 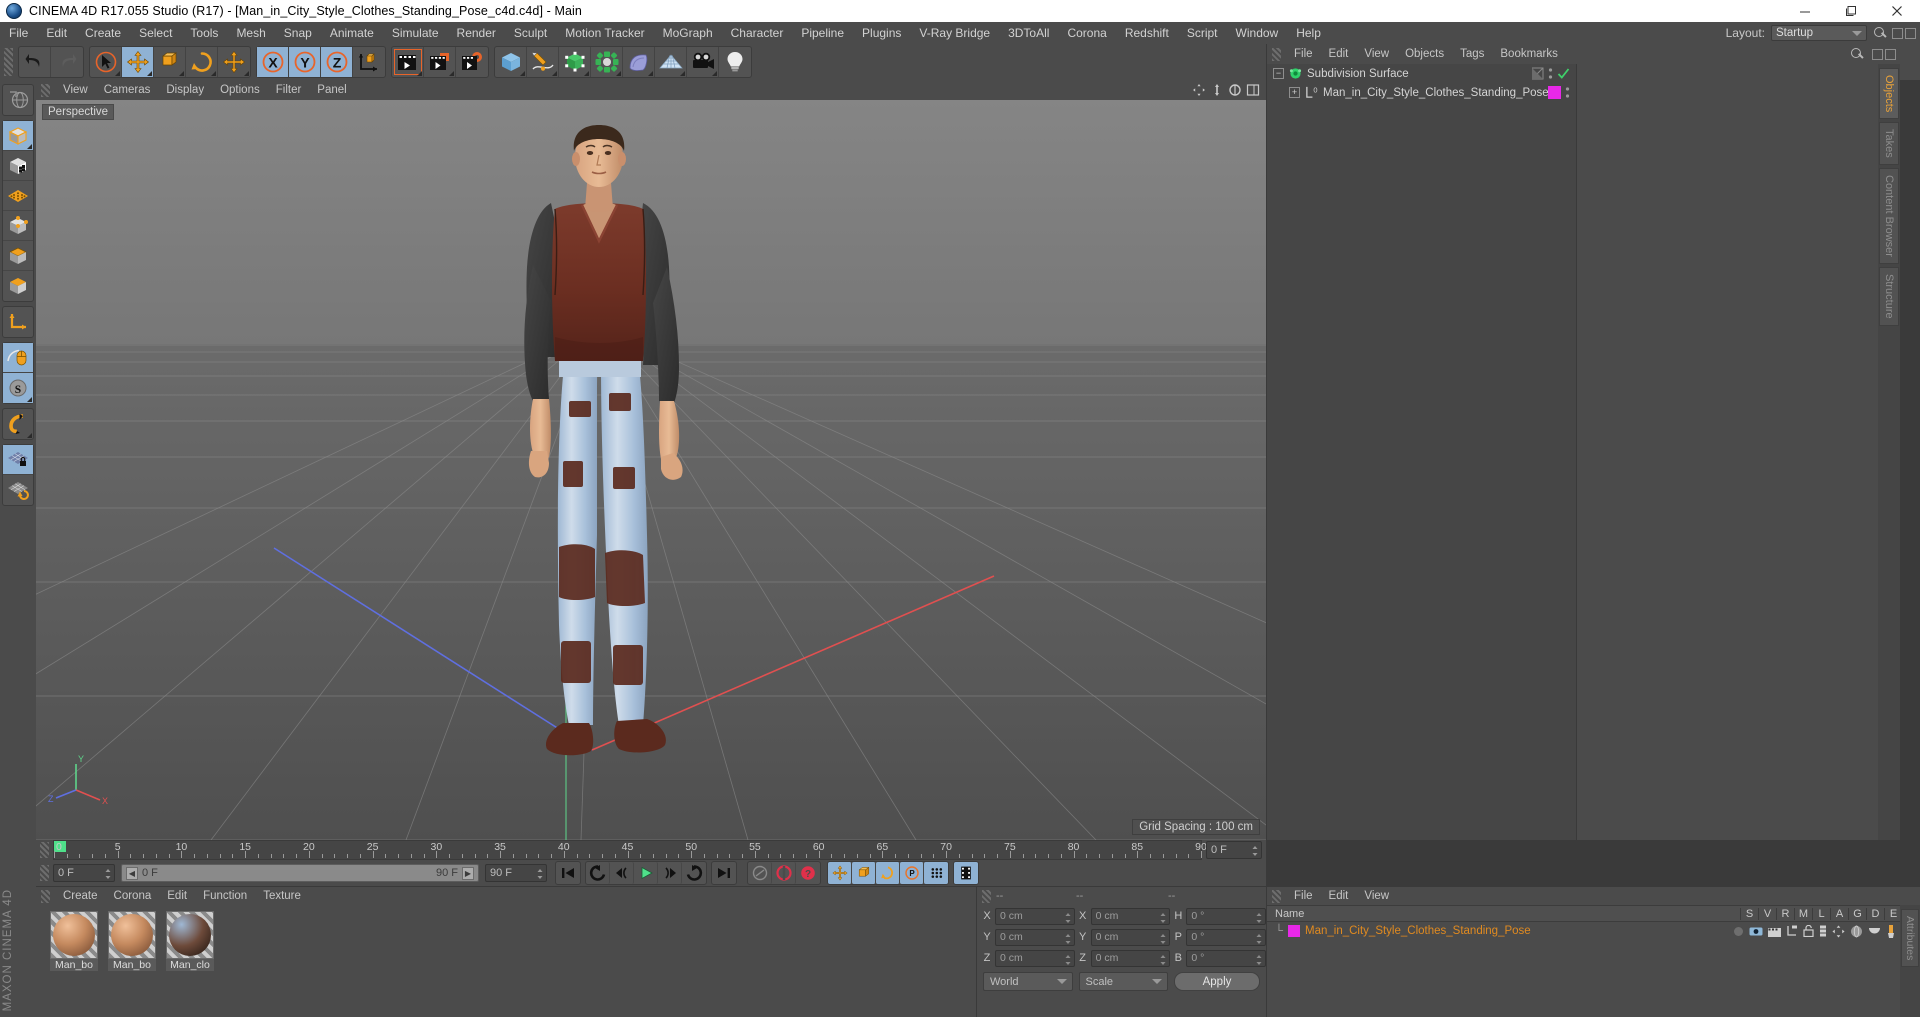 What do you see at coordinates (185, 90) in the screenshot?
I see `viewport-menu-display: Display` at bounding box center [185, 90].